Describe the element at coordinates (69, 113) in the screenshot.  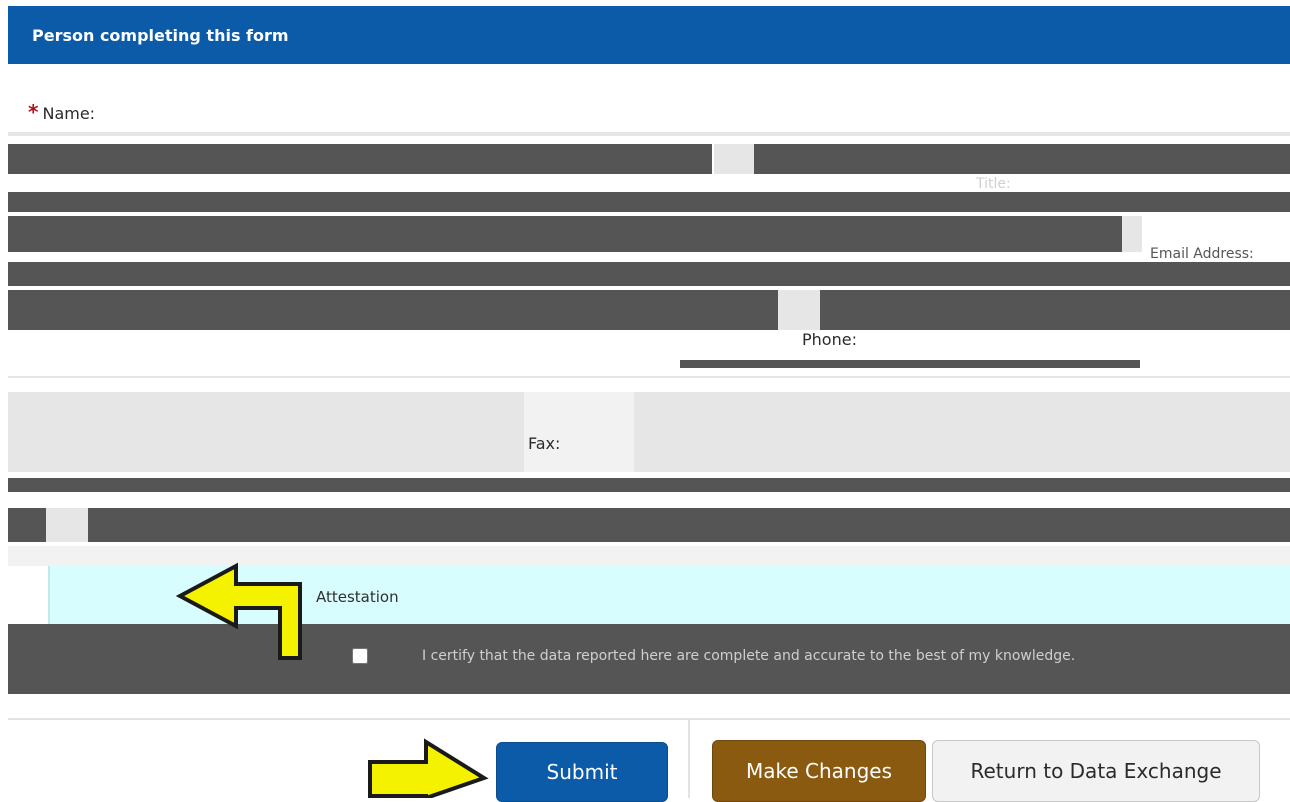
I see `name-label: Name:` at that location.